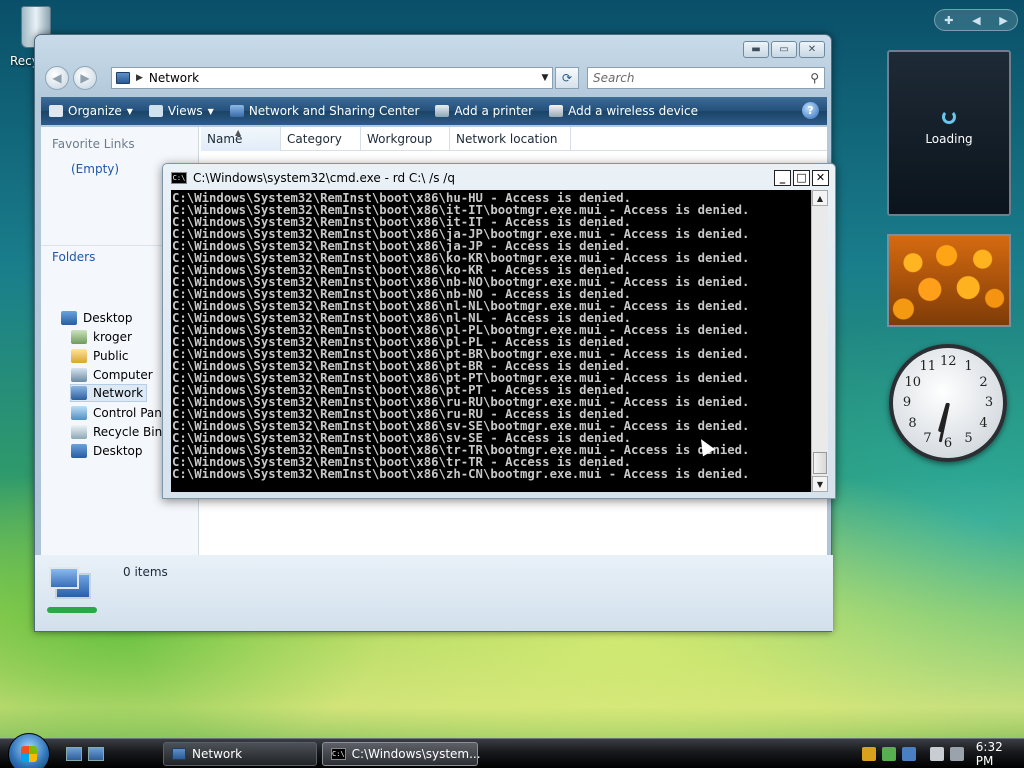 The width and height of the screenshot is (1024, 768). I want to click on tree-item-public: Public, so click(100, 356).